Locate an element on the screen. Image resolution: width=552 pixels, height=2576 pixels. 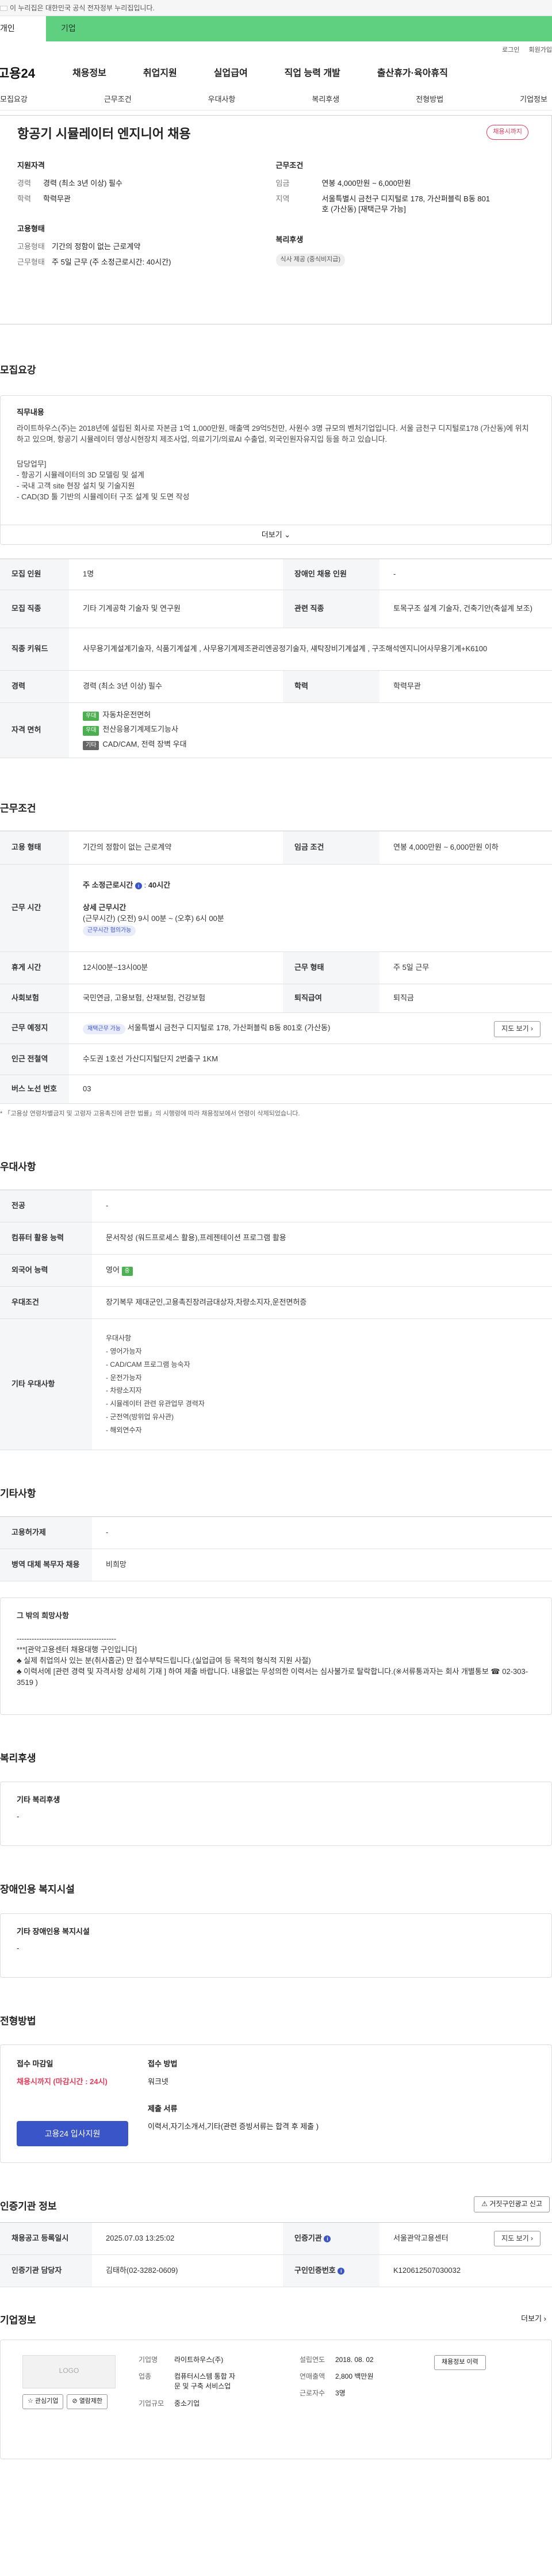
main-navigation: 고용24 채용정보 취업지원 실업급여 직업 능력 개발 출산휴가·육아휴직 is located at coordinates (276, 74).